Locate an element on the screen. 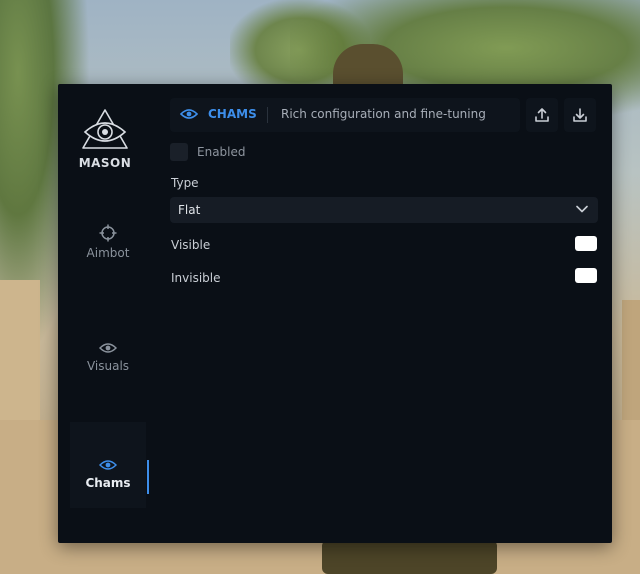 Image resolution: width=640 pixels, height=574 pixels. section-header: CHAMS Rich configuration and fine-tuning is located at coordinates (345, 115).